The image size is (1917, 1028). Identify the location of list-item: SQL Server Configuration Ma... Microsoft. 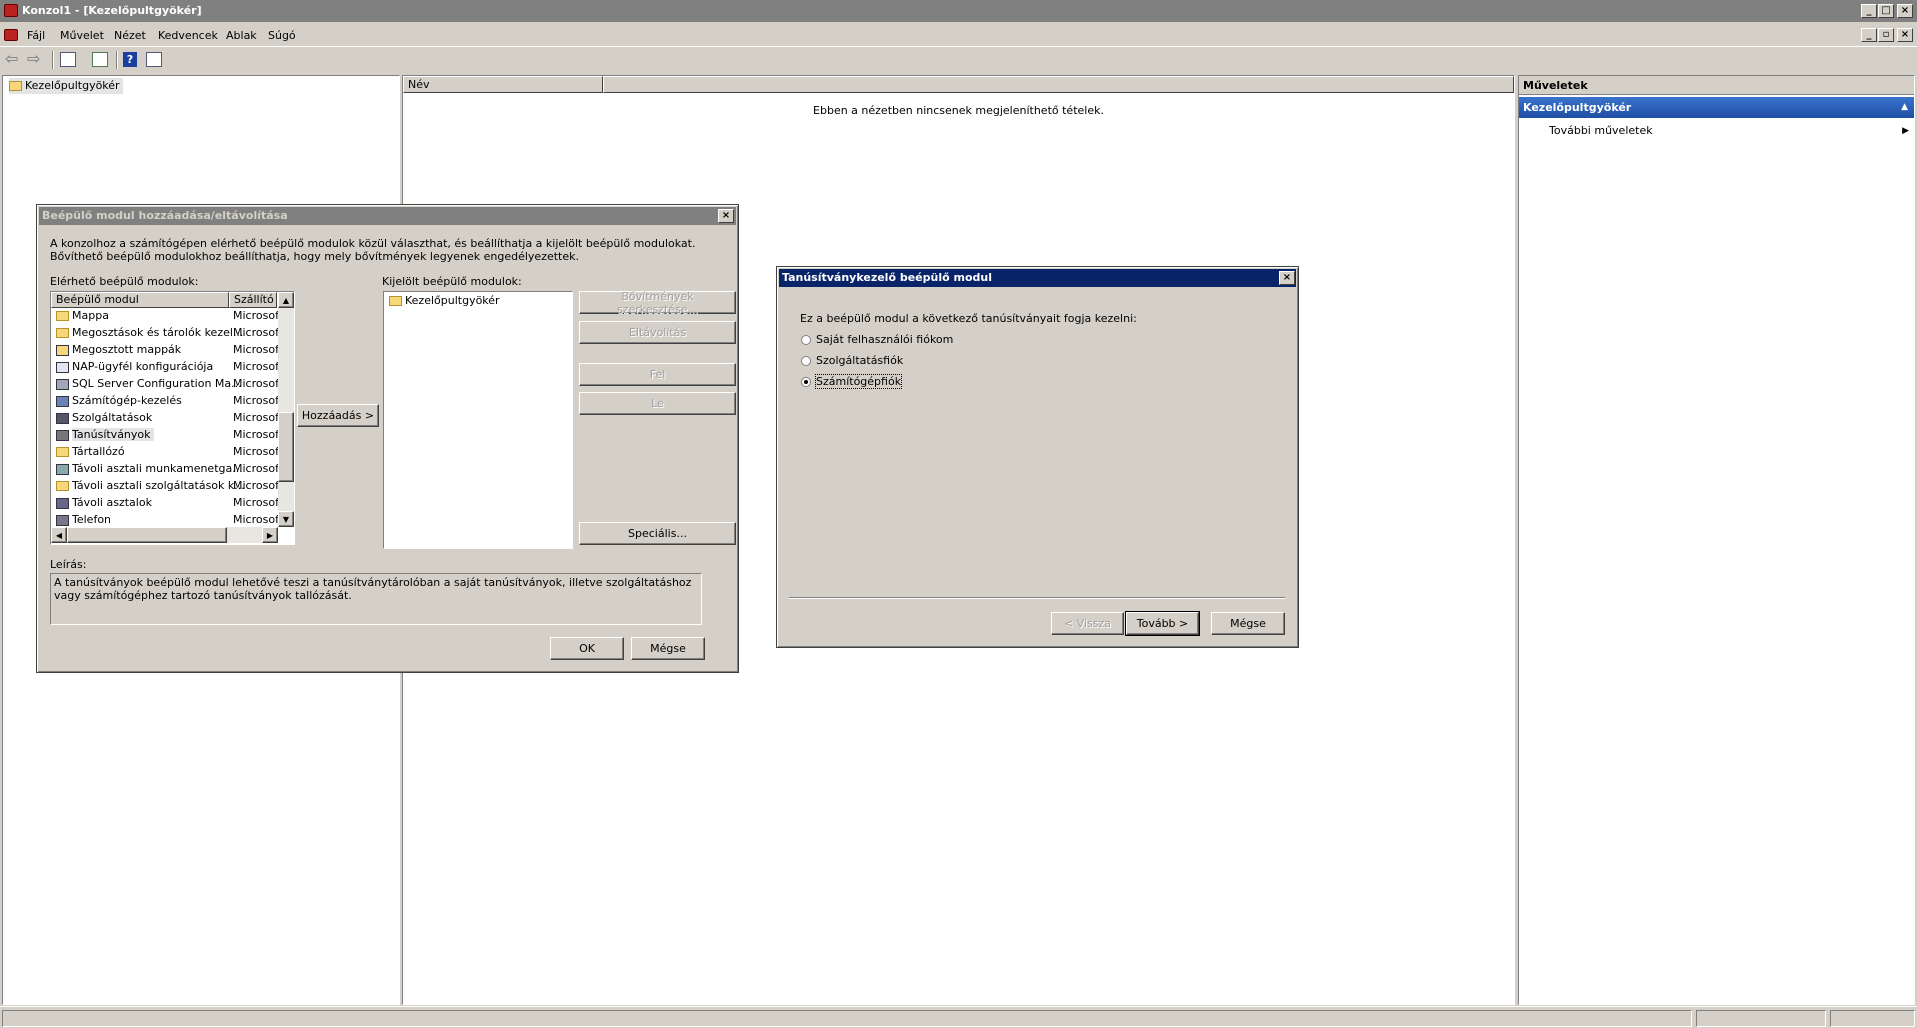
(167, 384).